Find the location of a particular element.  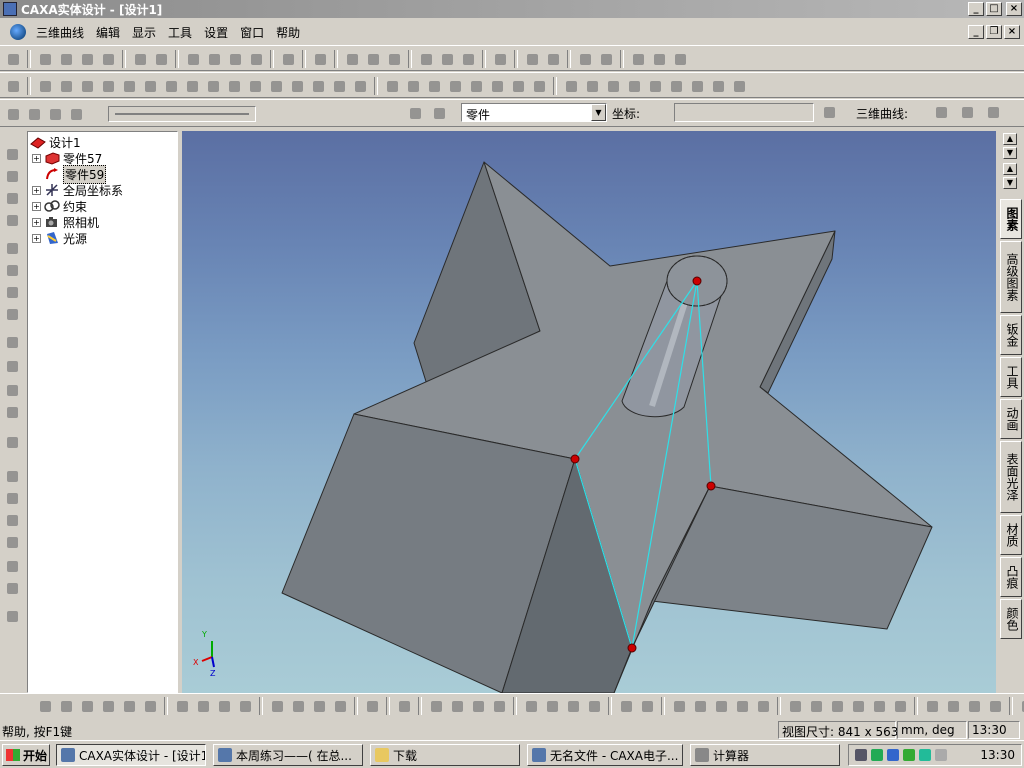

tab-tools: 工具 is located at coordinates (1011, 377).